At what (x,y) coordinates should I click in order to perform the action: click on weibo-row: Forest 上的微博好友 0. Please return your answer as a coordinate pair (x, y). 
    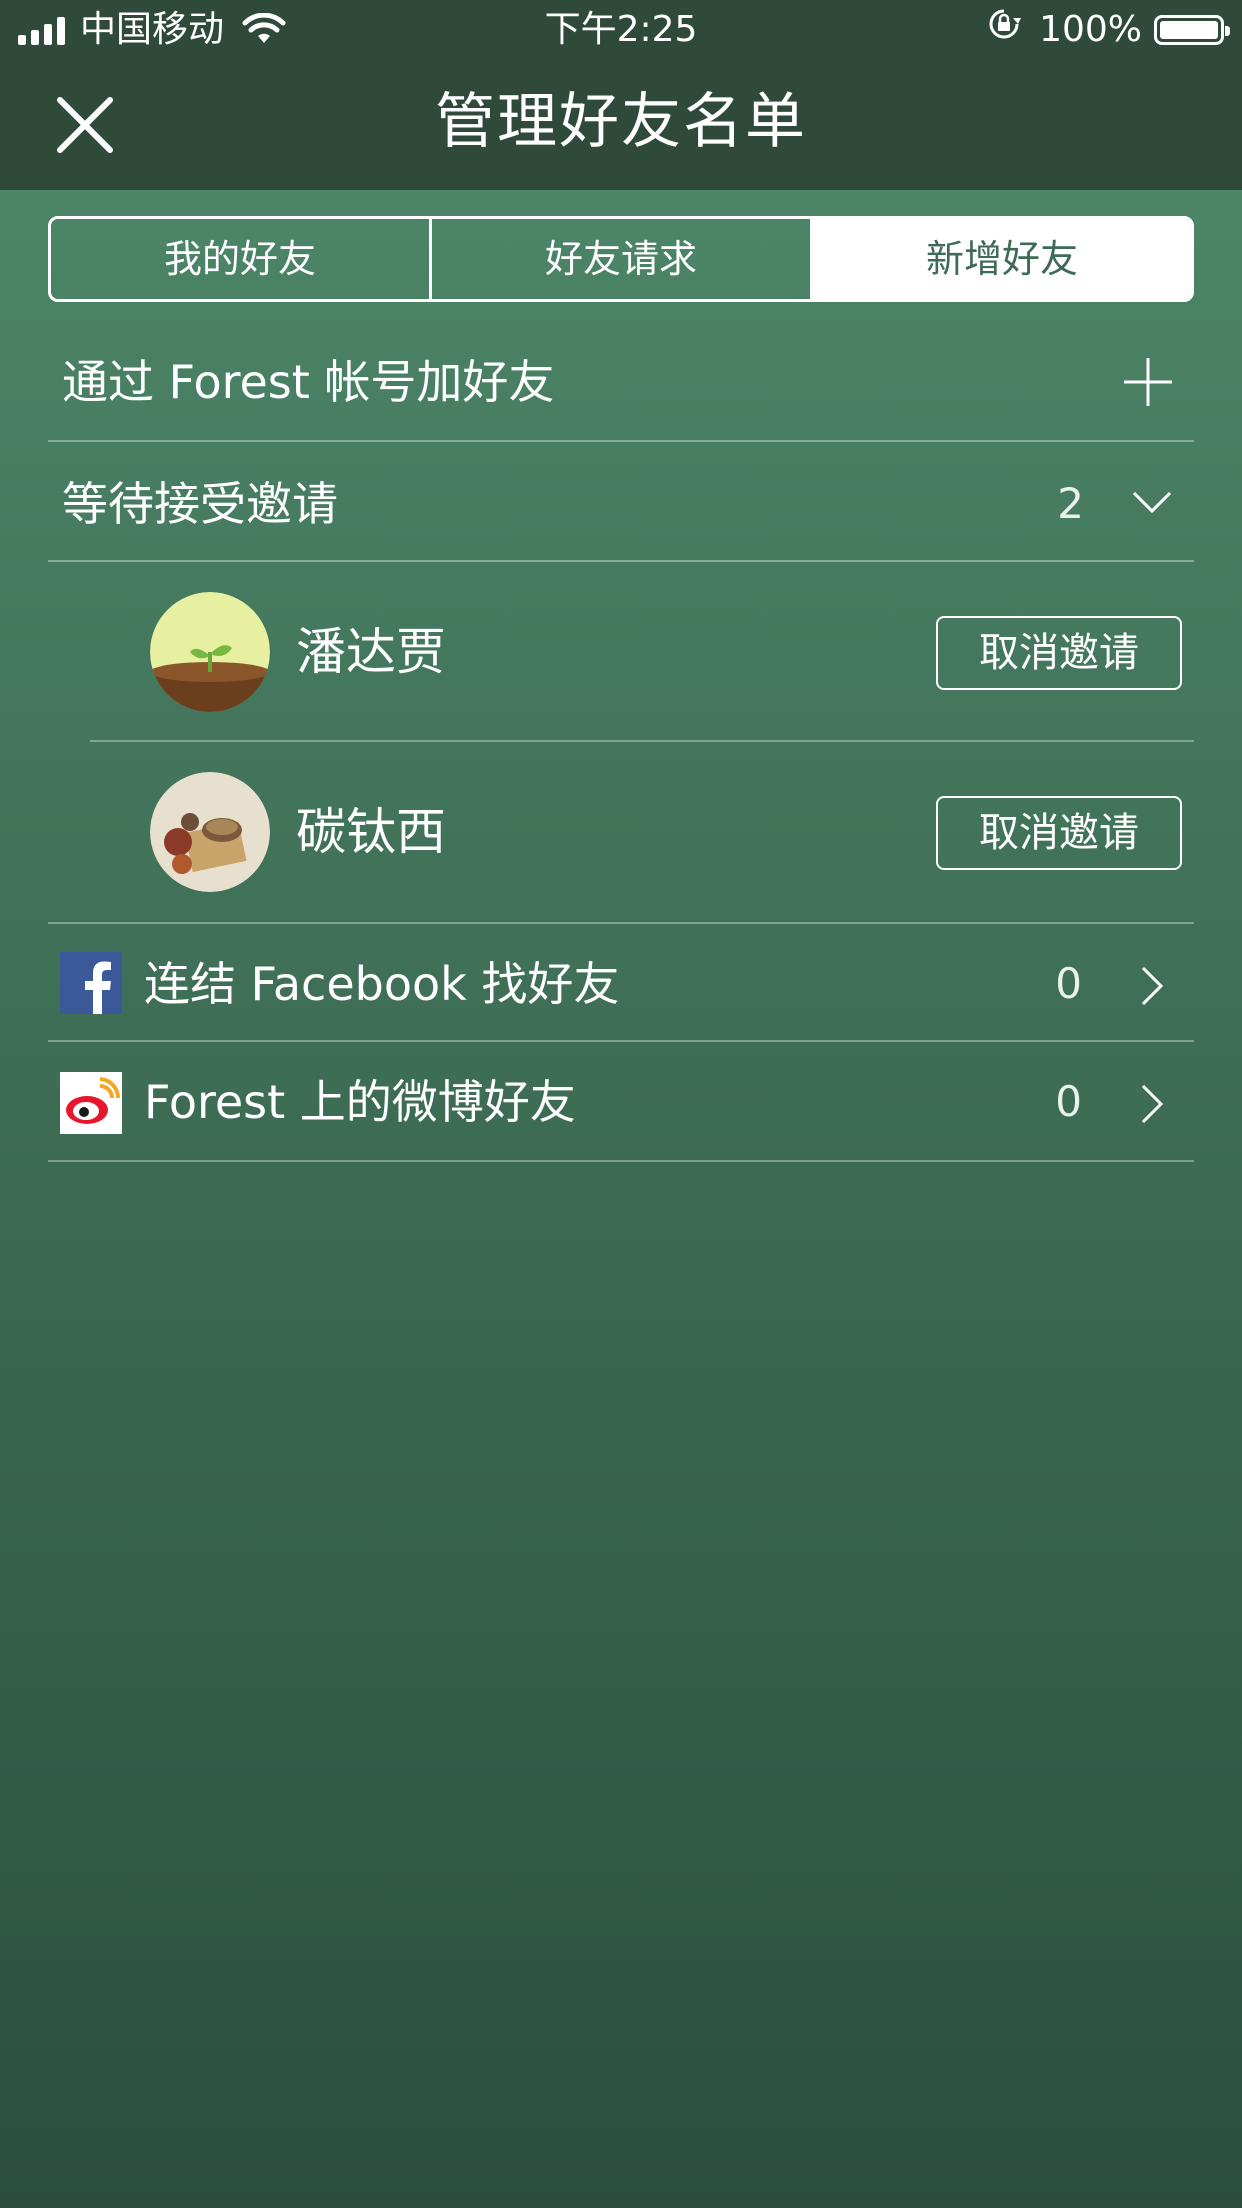
    Looking at the image, I should click on (621, 1102).